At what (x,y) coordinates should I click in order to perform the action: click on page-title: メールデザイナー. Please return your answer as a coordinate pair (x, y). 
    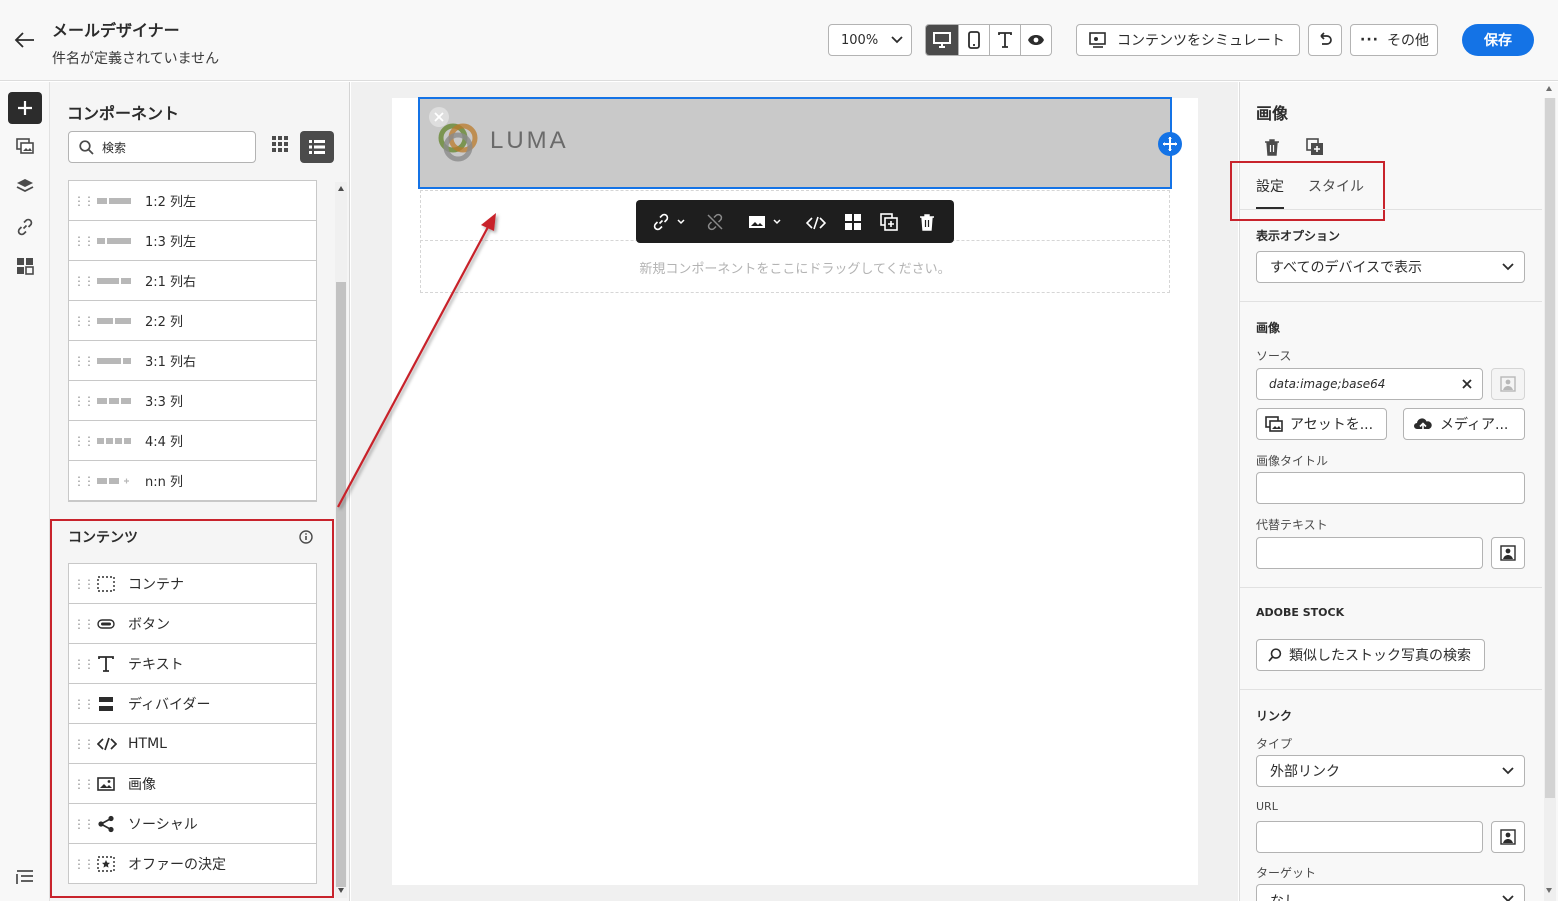
    Looking at the image, I should click on (116, 30).